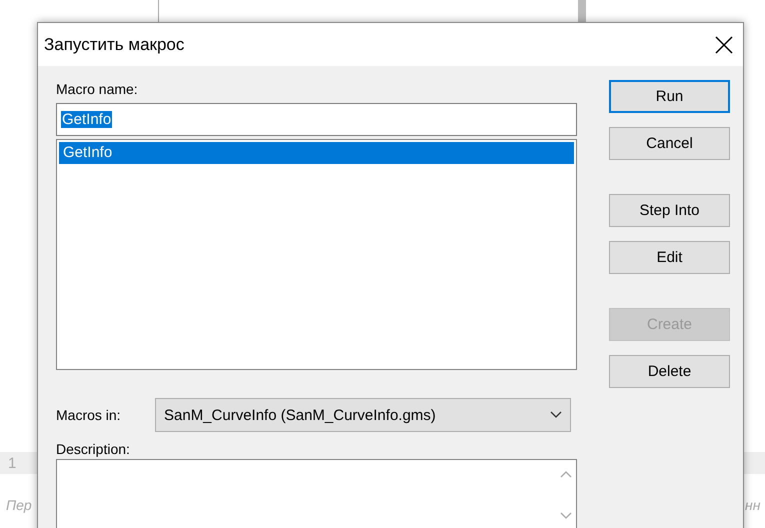 This screenshot has height=528, width=765. I want to click on dialog-button: Edit, so click(669, 257).